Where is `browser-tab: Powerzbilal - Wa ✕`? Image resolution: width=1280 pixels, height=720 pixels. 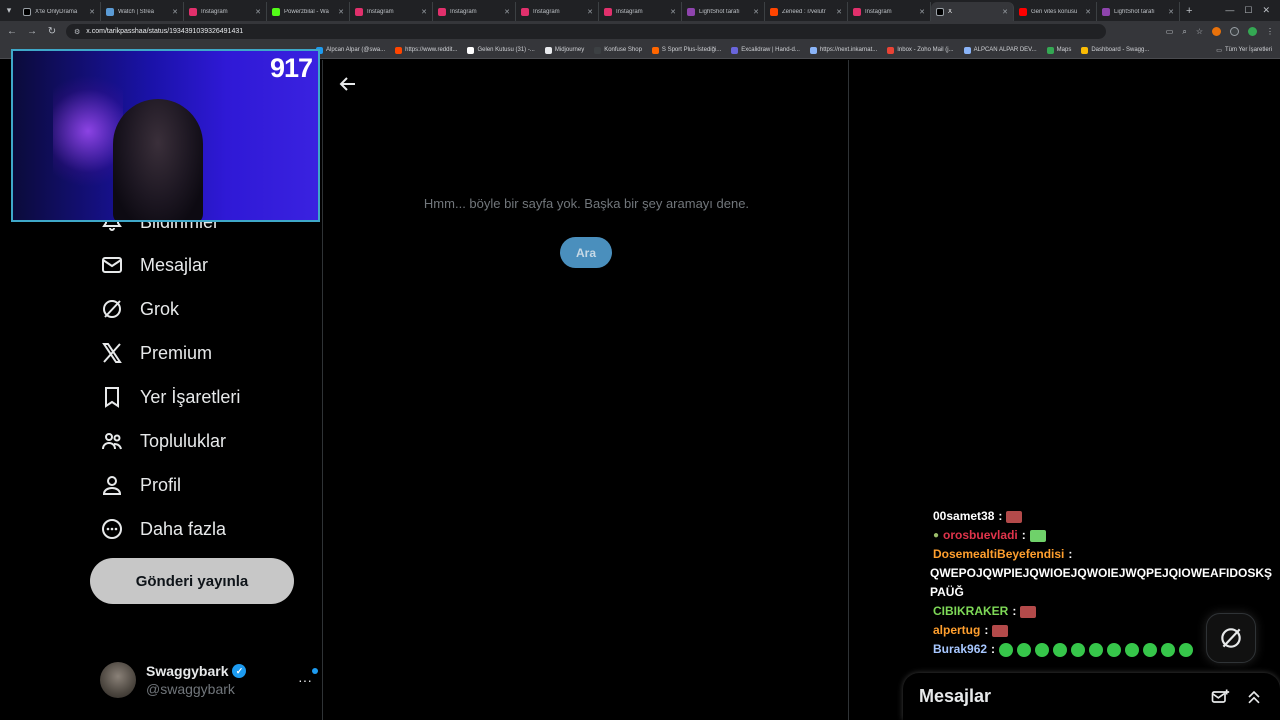
browser-tab: Powerzbilal - Wa ✕ is located at coordinates (308, 11).